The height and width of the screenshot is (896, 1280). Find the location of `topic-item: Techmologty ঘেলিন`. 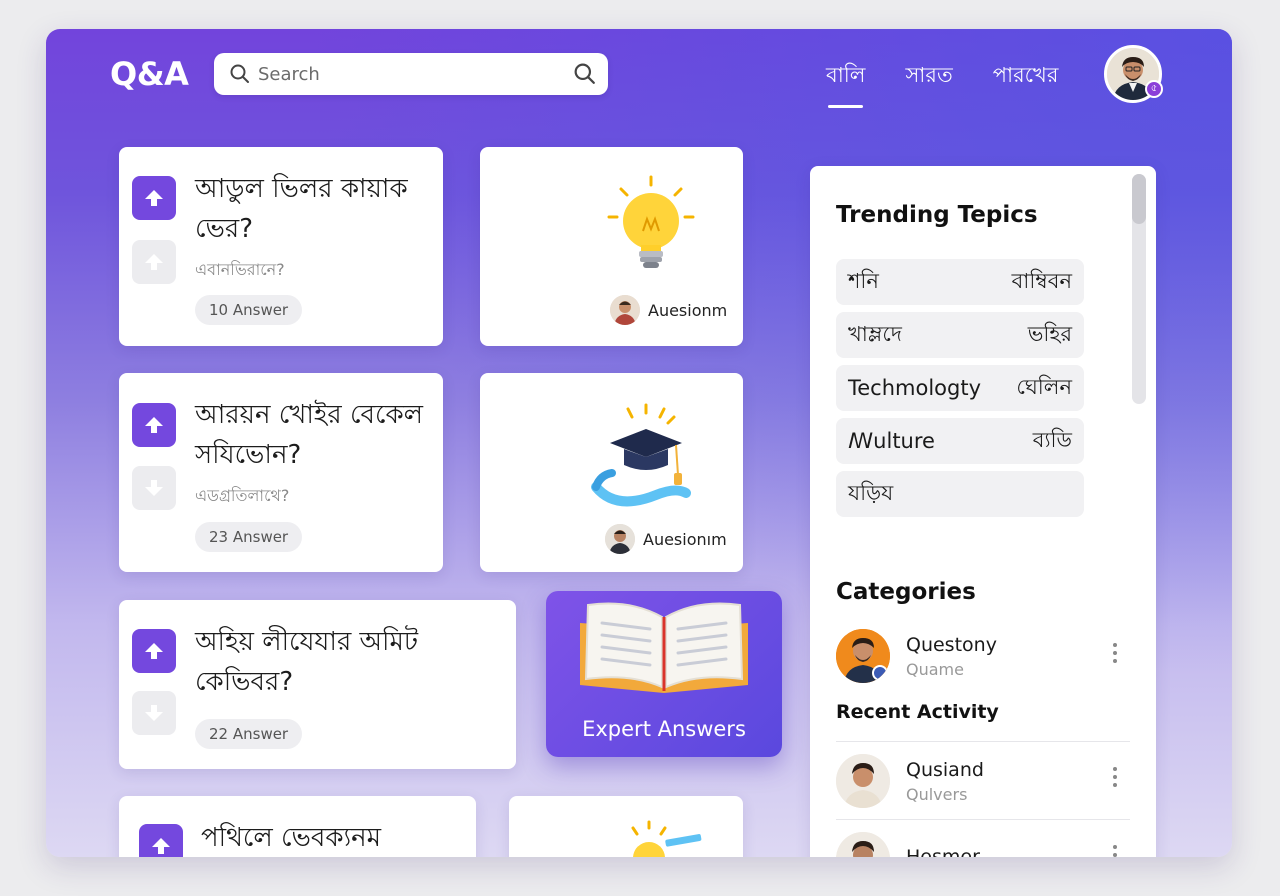

topic-item: Techmologty ঘেলিন is located at coordinates (960, 388).